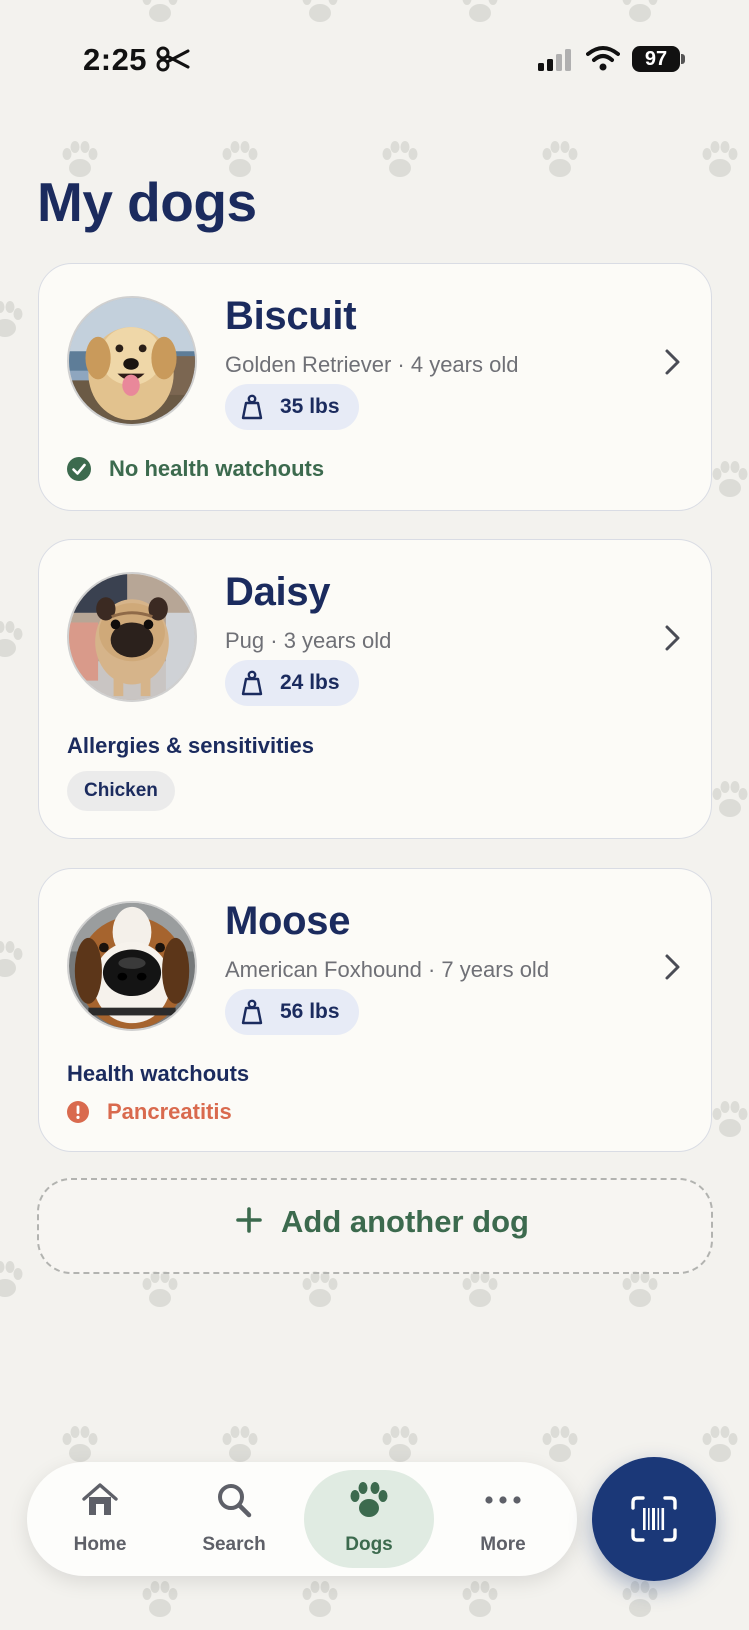  What do you see at coordinates (234, 1519) in the screenshot?
I see `tab-search: Search` at bounding box center [234, 1519].